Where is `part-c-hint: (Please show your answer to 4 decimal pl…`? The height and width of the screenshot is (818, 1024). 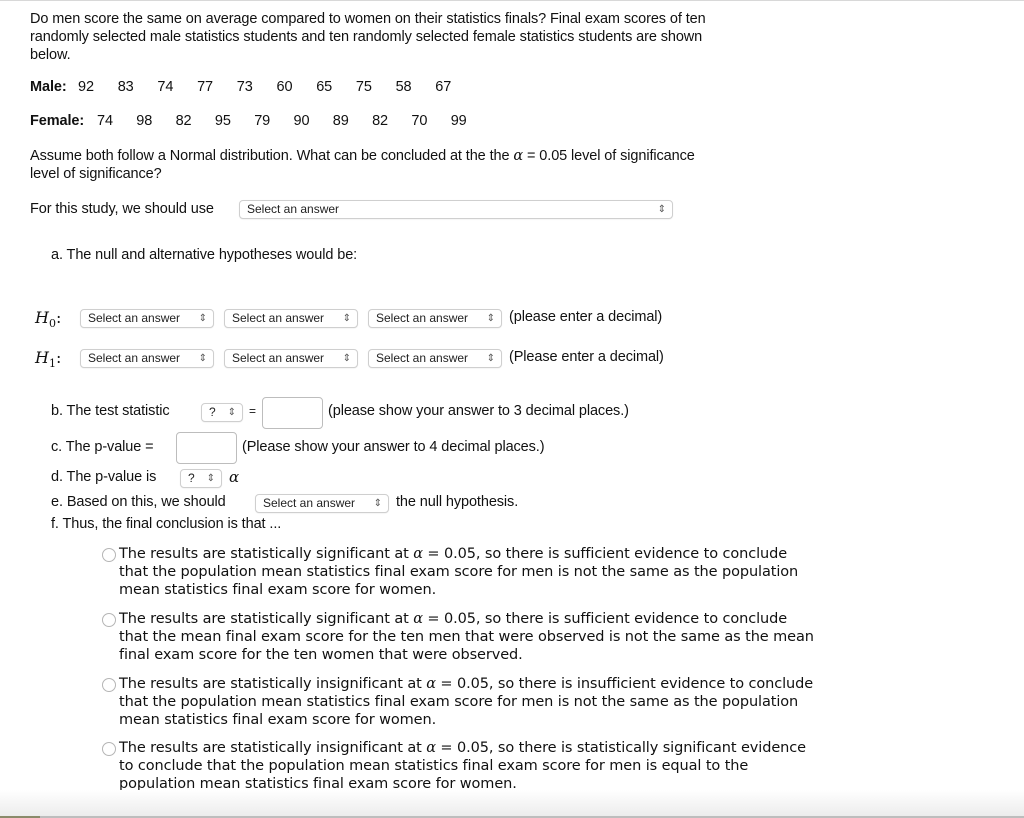 part-c-hint: (Please show your answer to 4 decimal pl… is located at coordinates (393, 447).